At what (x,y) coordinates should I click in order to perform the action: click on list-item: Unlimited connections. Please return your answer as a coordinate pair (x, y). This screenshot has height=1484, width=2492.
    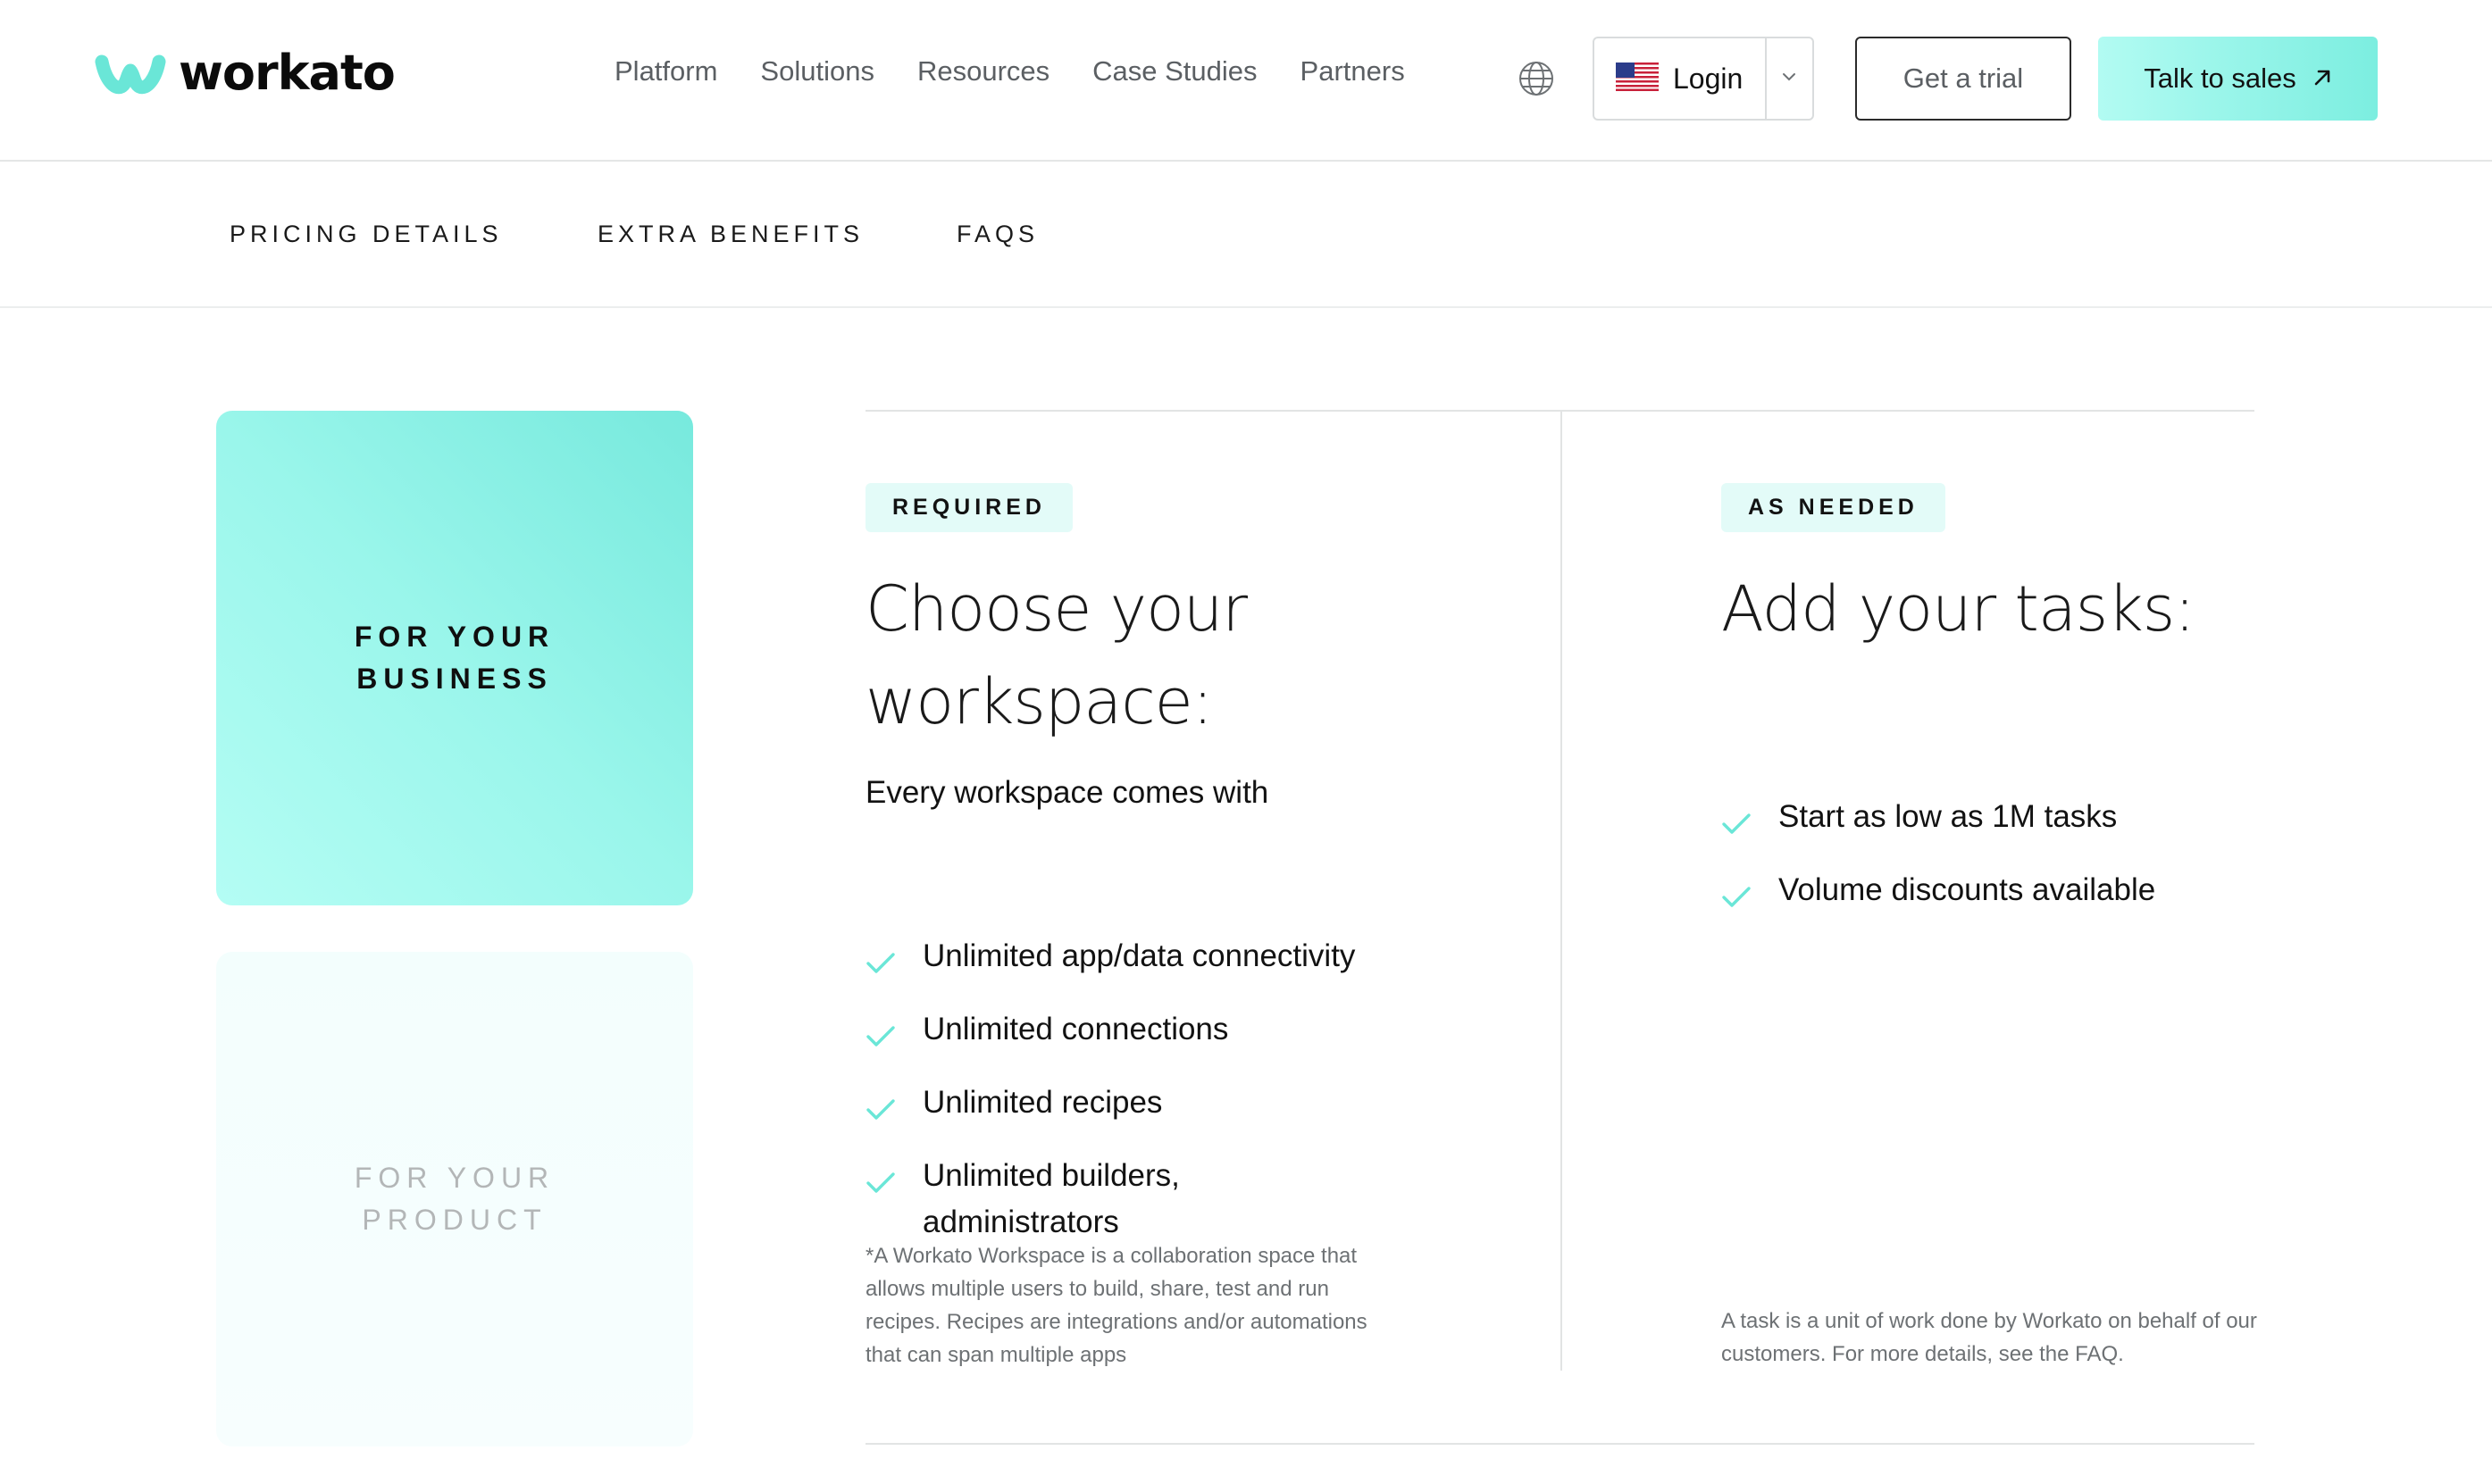
    Looking at the image, I should click on (1151, 1043).